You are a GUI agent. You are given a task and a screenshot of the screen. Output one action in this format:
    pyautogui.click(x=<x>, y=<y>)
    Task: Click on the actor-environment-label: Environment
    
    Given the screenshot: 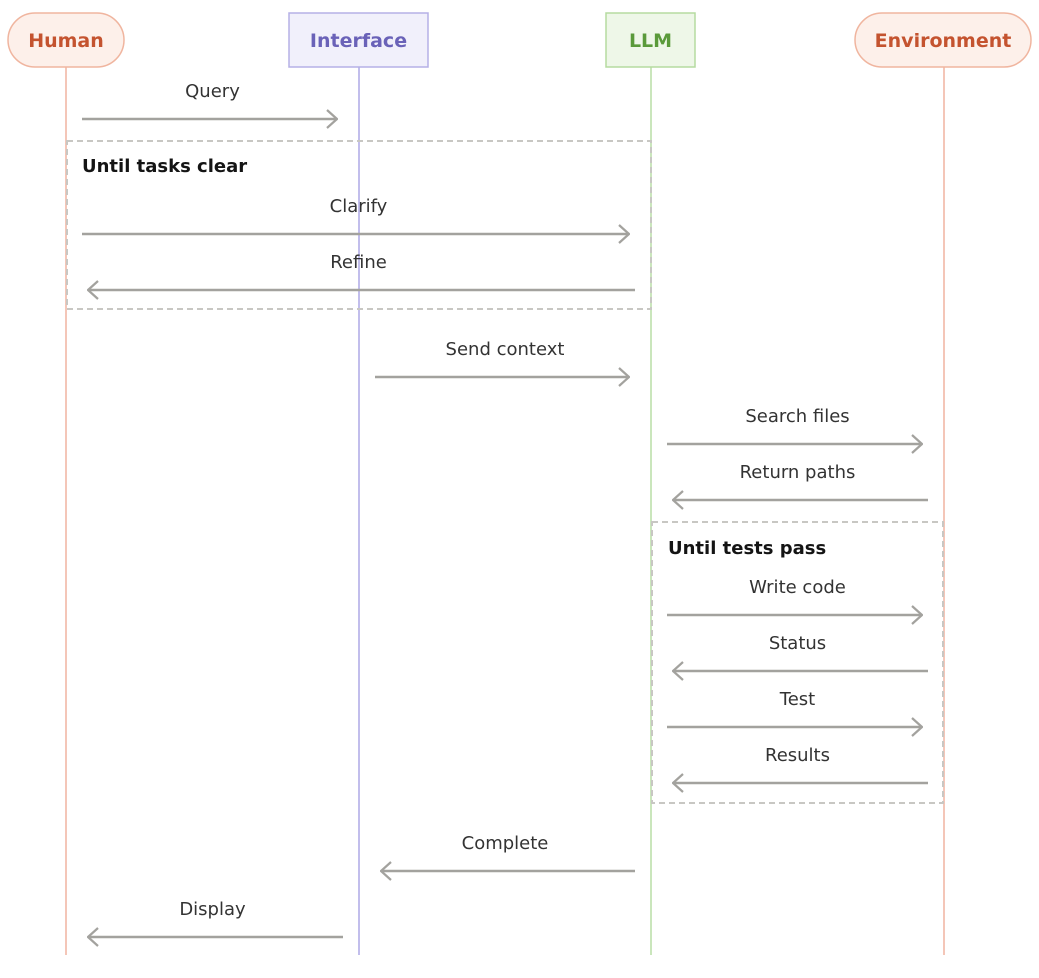 What is the action you would take?
    pyautogui.click(x=943, y=41)
    